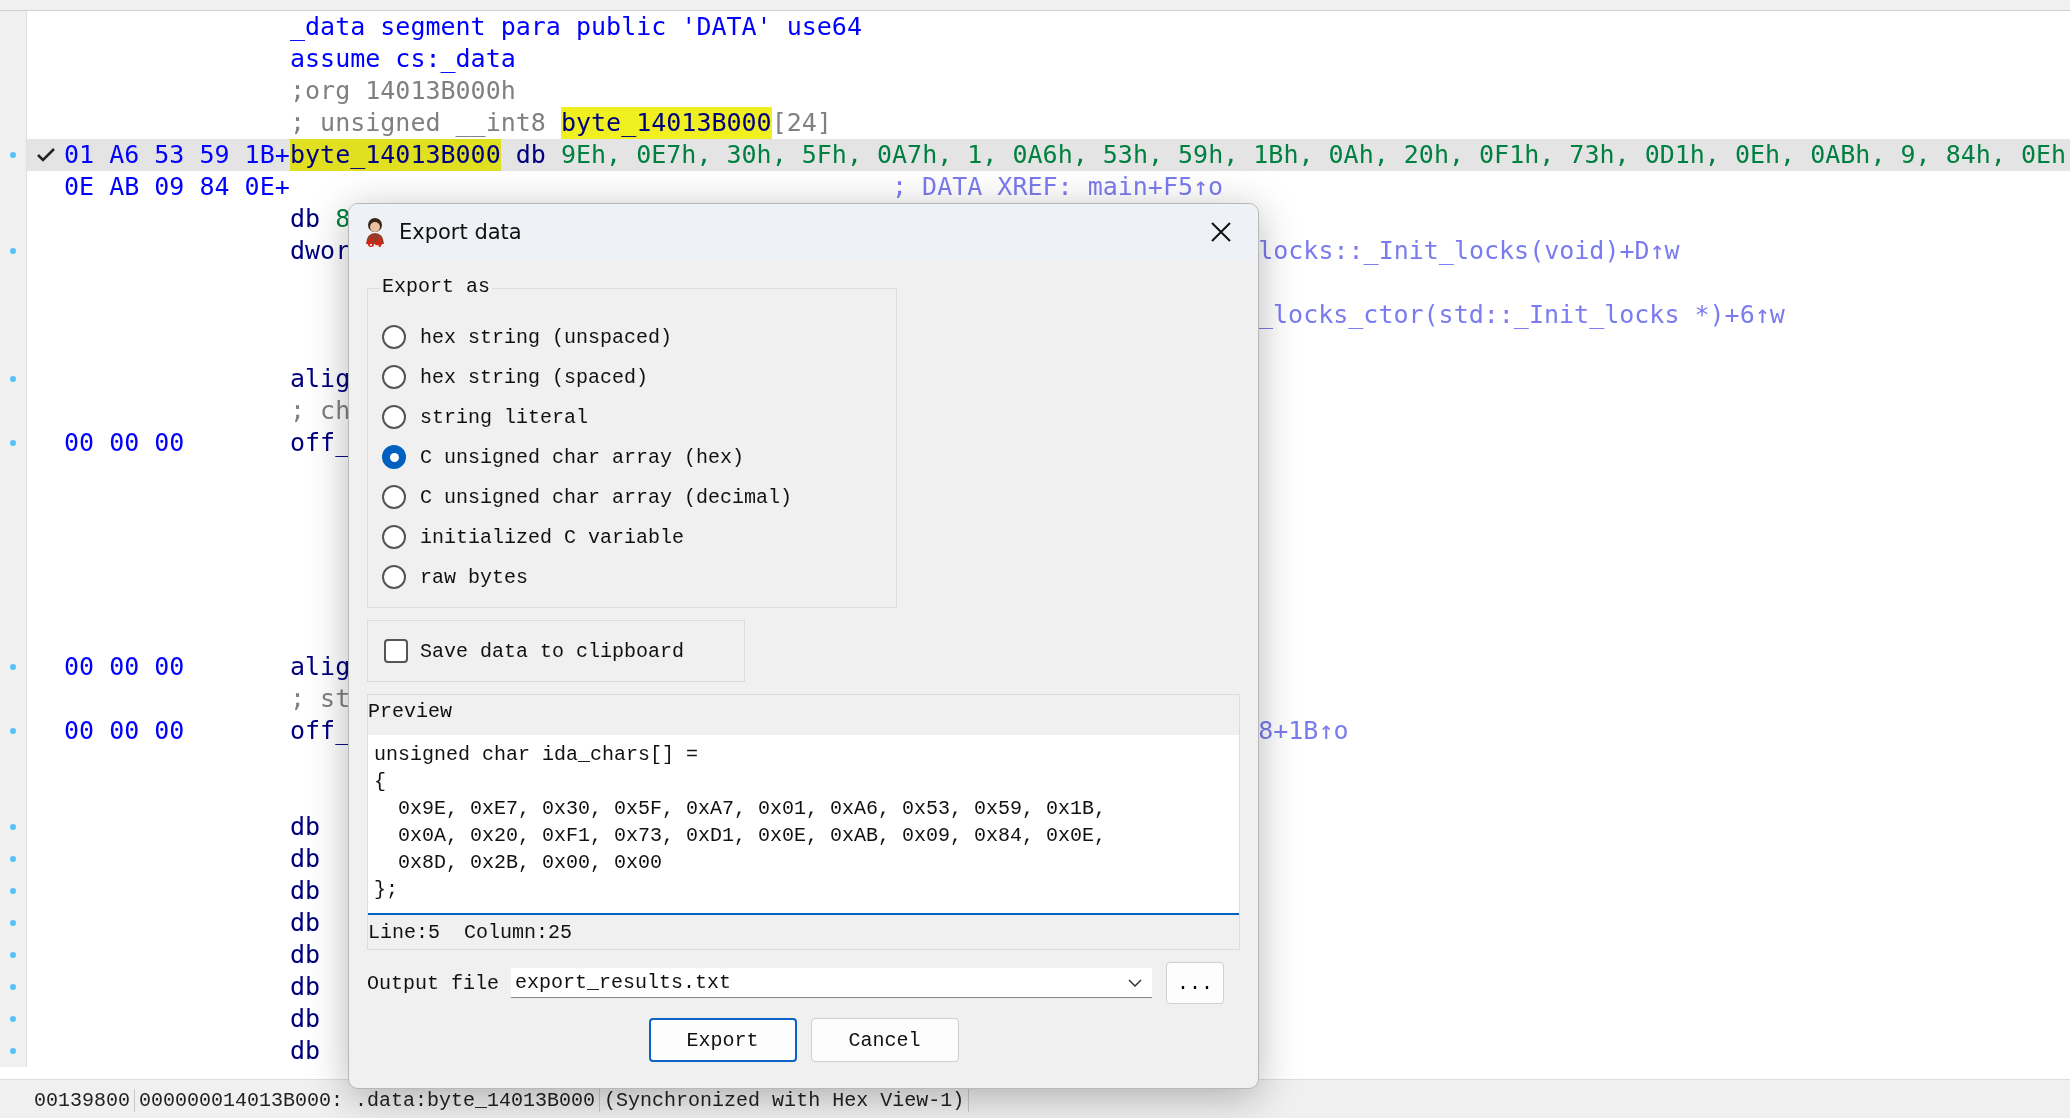 Image resolution: width=2070 pixels, height=1118 pixels. What do you see at coordinates (403, 59) in the screenshot?
I see `code-text: assume cs:_data` at bounding box center [403, 59].